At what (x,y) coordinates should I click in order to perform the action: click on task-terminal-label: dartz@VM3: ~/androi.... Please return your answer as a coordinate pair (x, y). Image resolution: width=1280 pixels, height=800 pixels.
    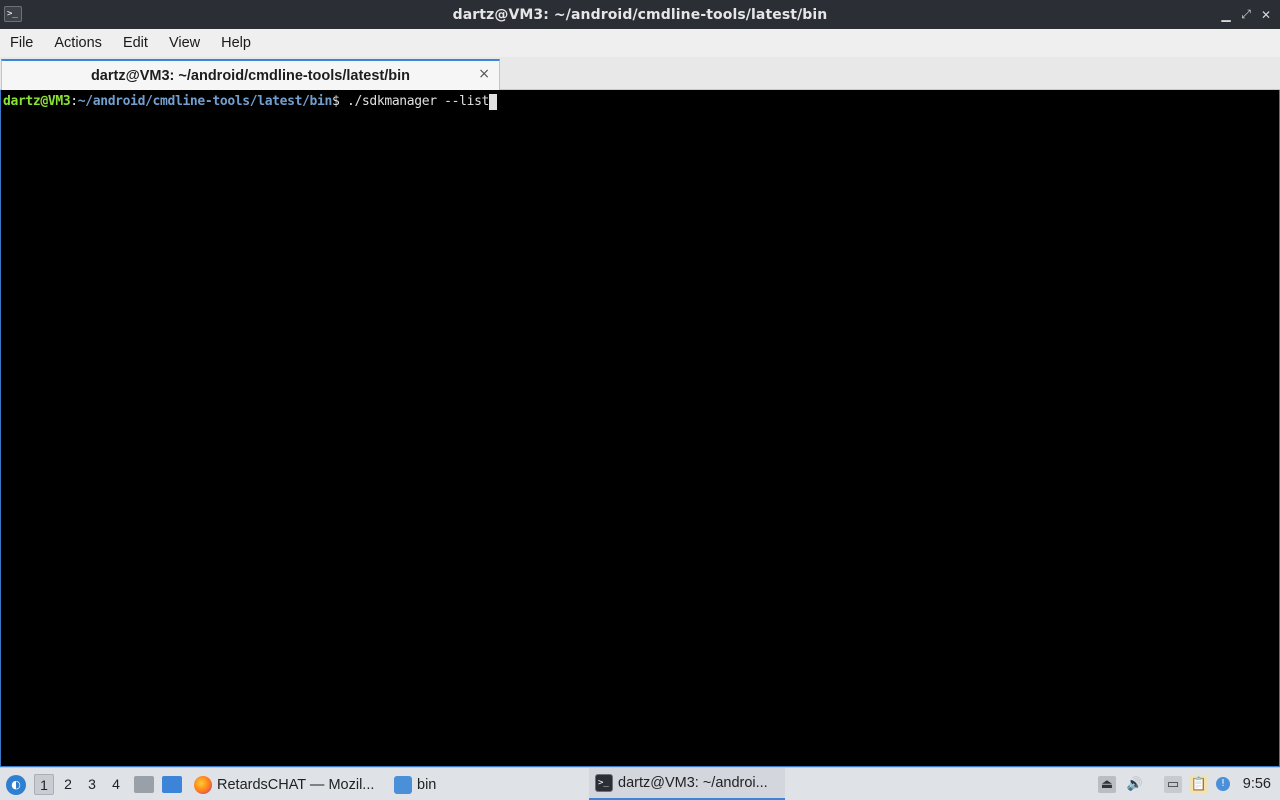
    Looking at the image, I should click on (693, 783).